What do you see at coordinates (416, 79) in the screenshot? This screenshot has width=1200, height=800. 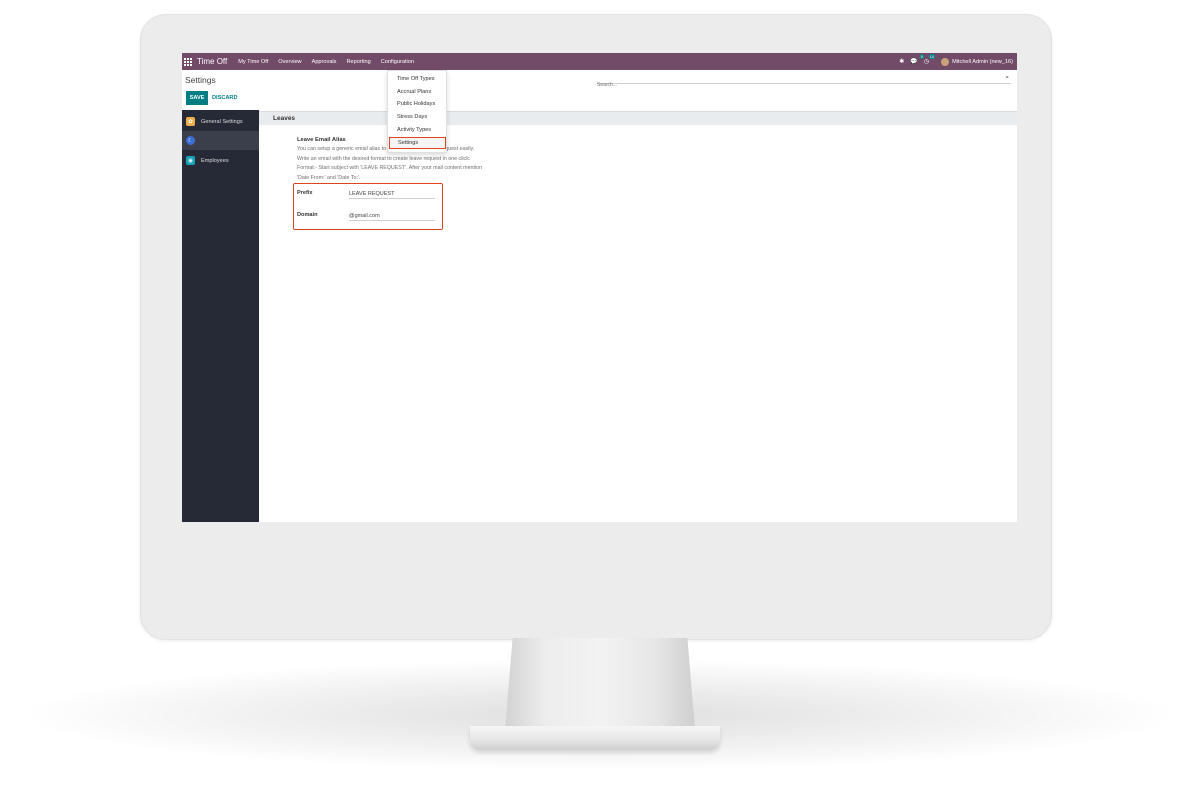 I see `menu-item-time-off-types: Time Off Types` at bounding box center [416, 79].